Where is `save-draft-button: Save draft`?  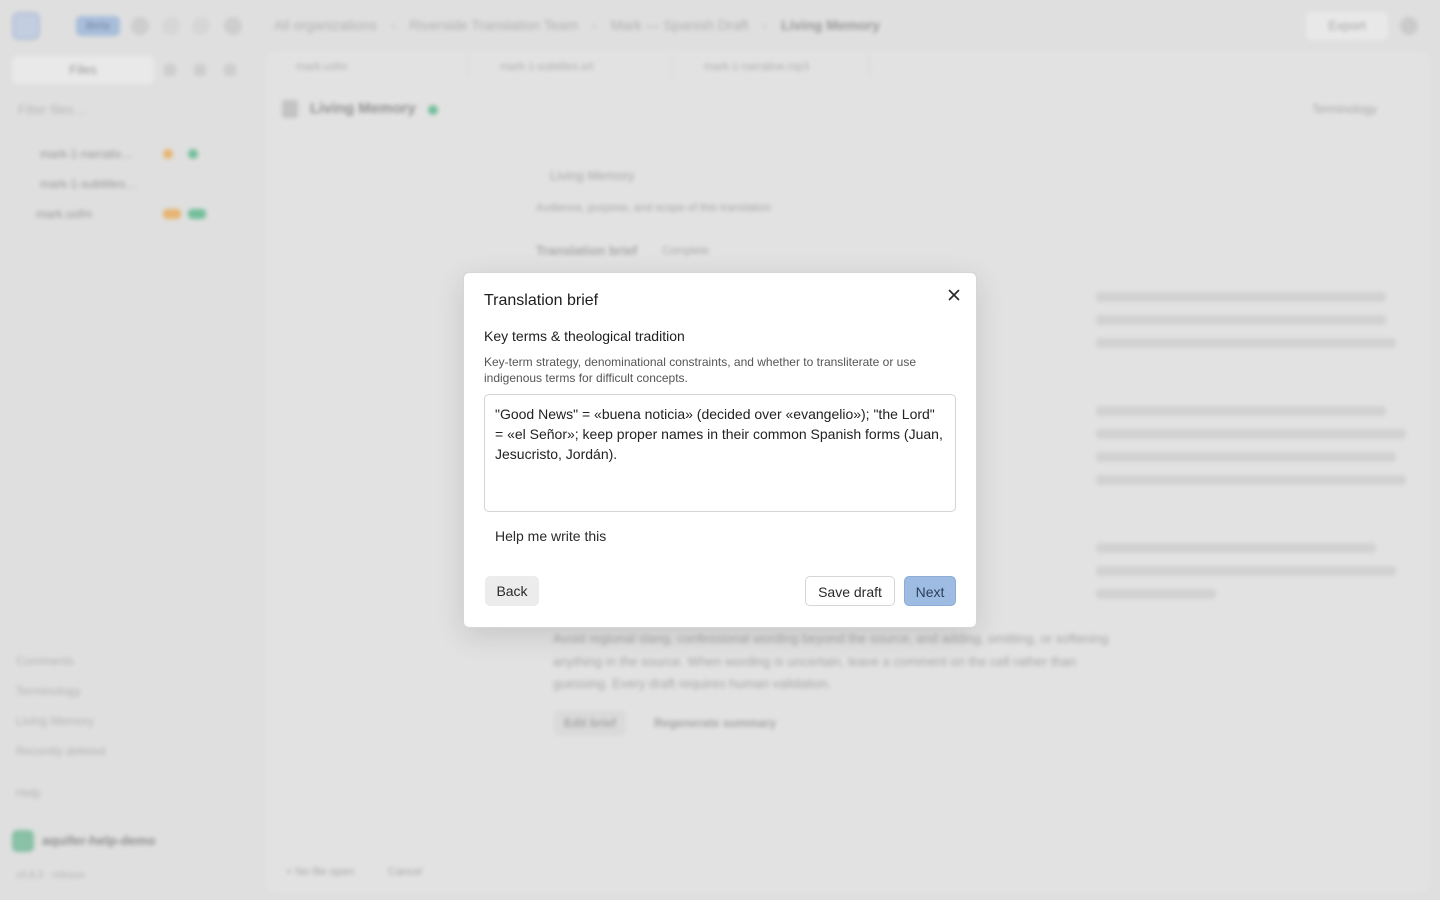 save-draft-button: Save draft is located at coordinates (850, 591).